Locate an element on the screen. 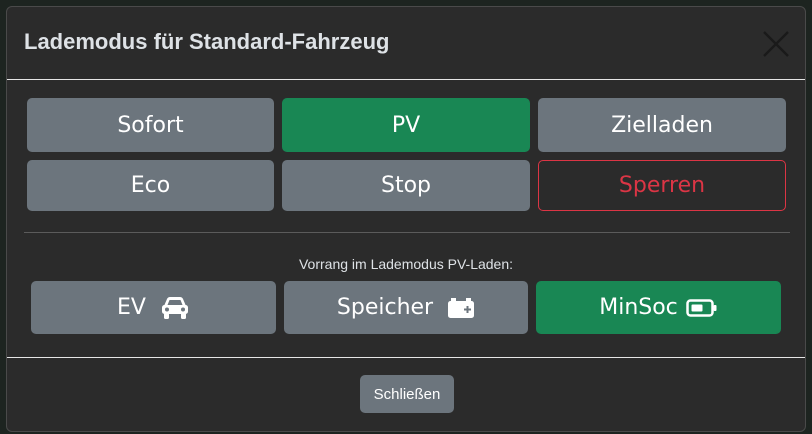 The image size is (812, 434). mode-sofort-button: Sofort is located at coordinates (150, 125).